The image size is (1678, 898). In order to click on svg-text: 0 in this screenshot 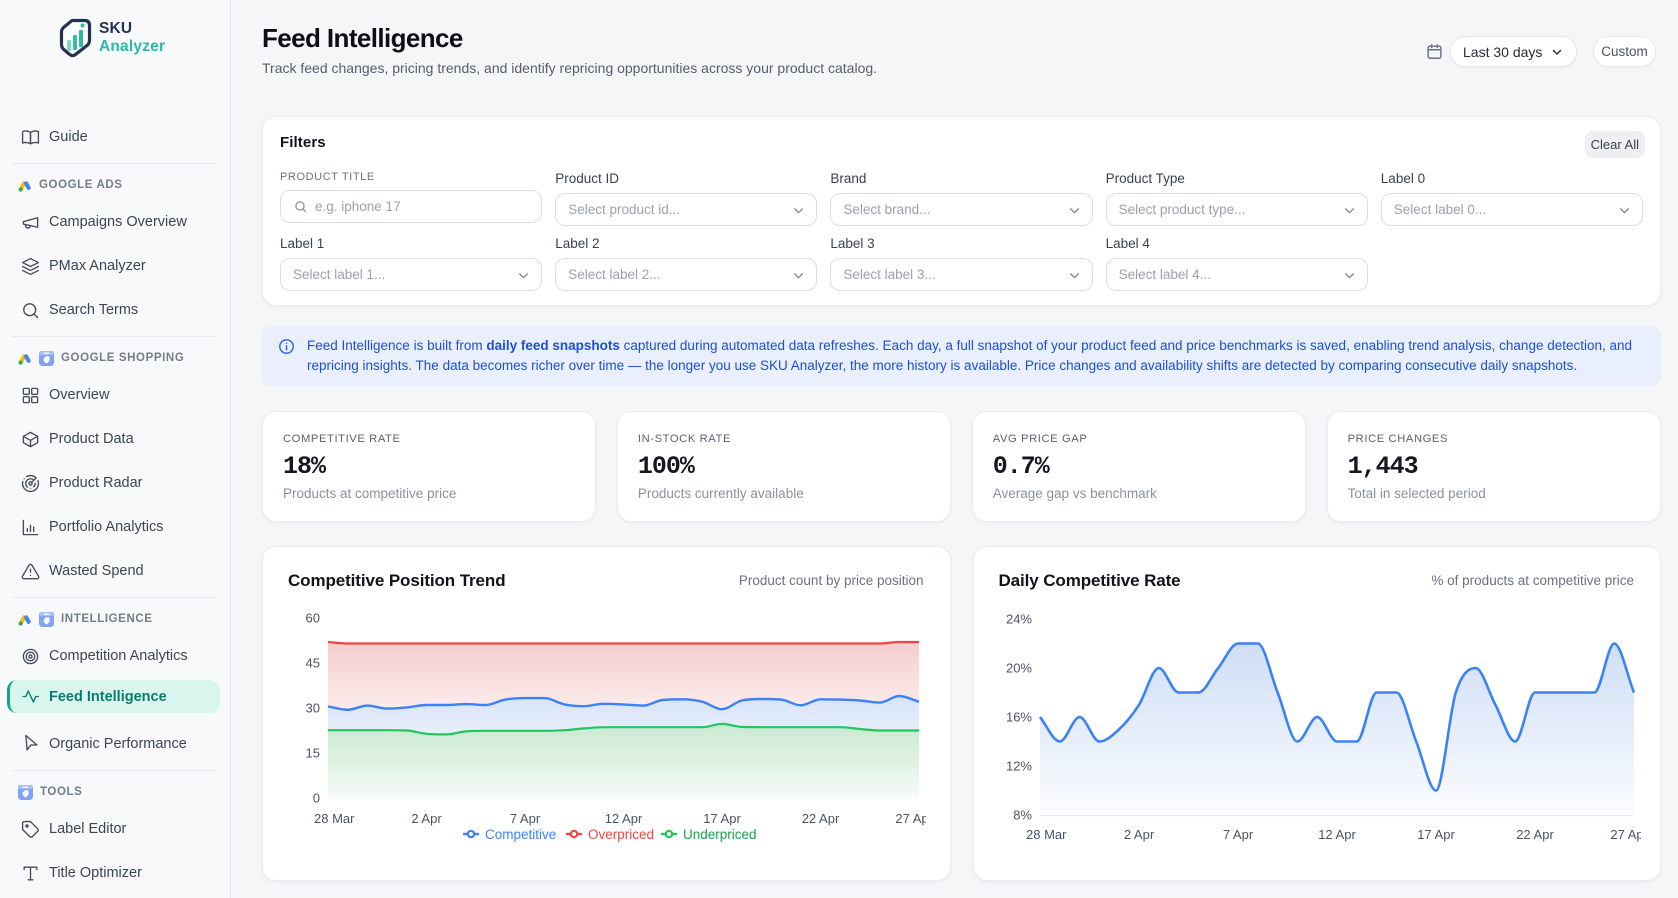, I will do `click(316, 798)`.